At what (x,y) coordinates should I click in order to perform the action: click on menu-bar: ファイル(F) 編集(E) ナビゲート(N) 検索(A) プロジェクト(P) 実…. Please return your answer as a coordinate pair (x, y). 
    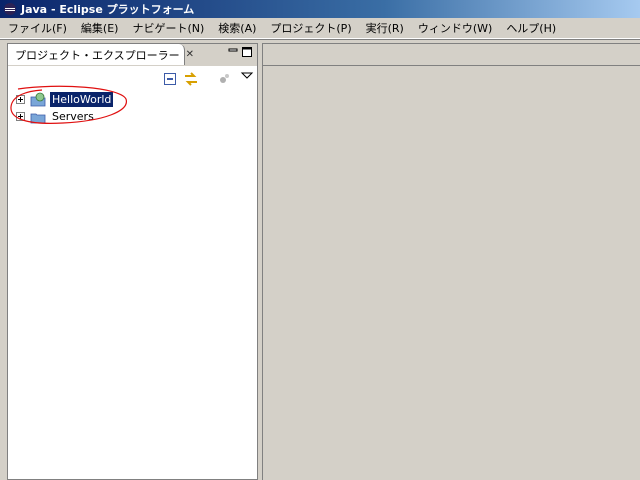
    Looking at the image, I should click on (320, 28).